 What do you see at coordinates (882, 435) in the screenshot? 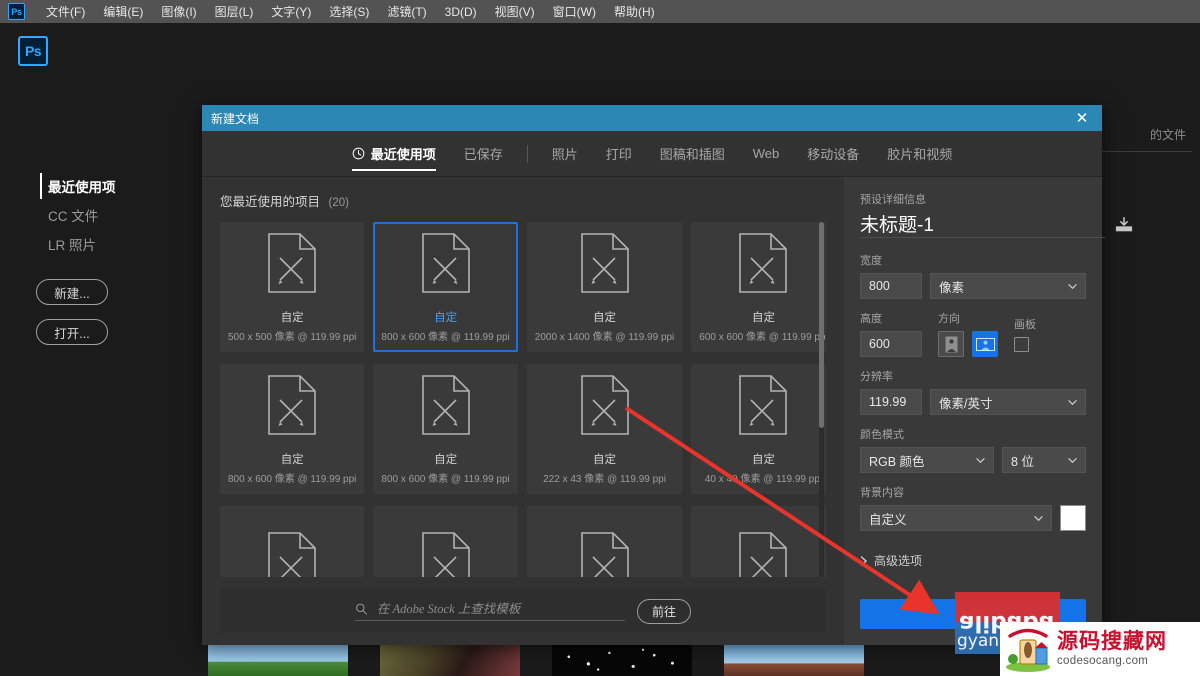
I see `color-mode-label: 颜色模式` at bounding box center [882, 435].